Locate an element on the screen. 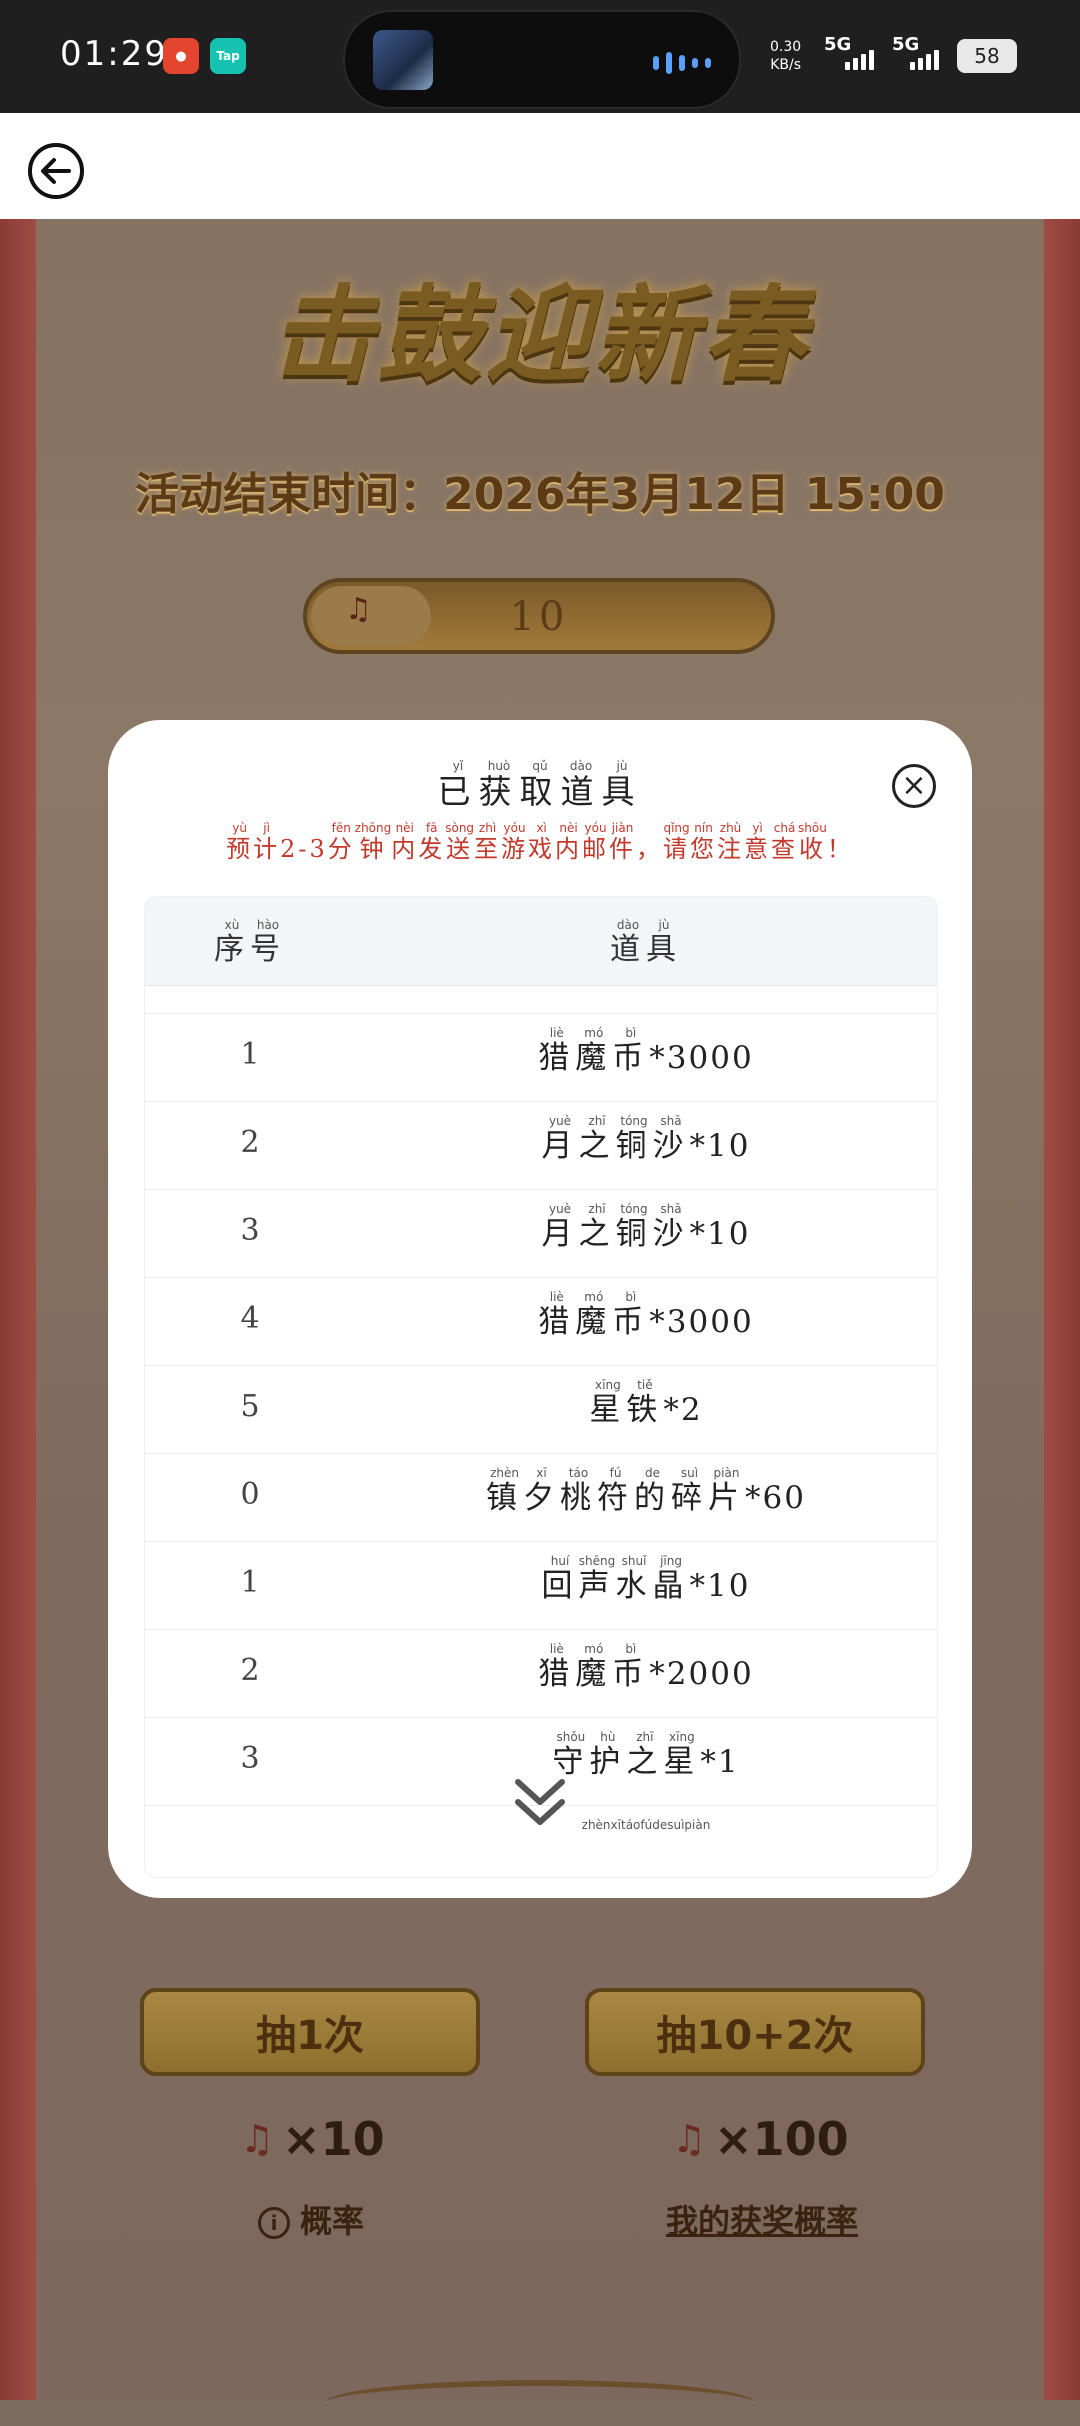  net-speed-value: 0.30 is located at coordinates (786, 47).